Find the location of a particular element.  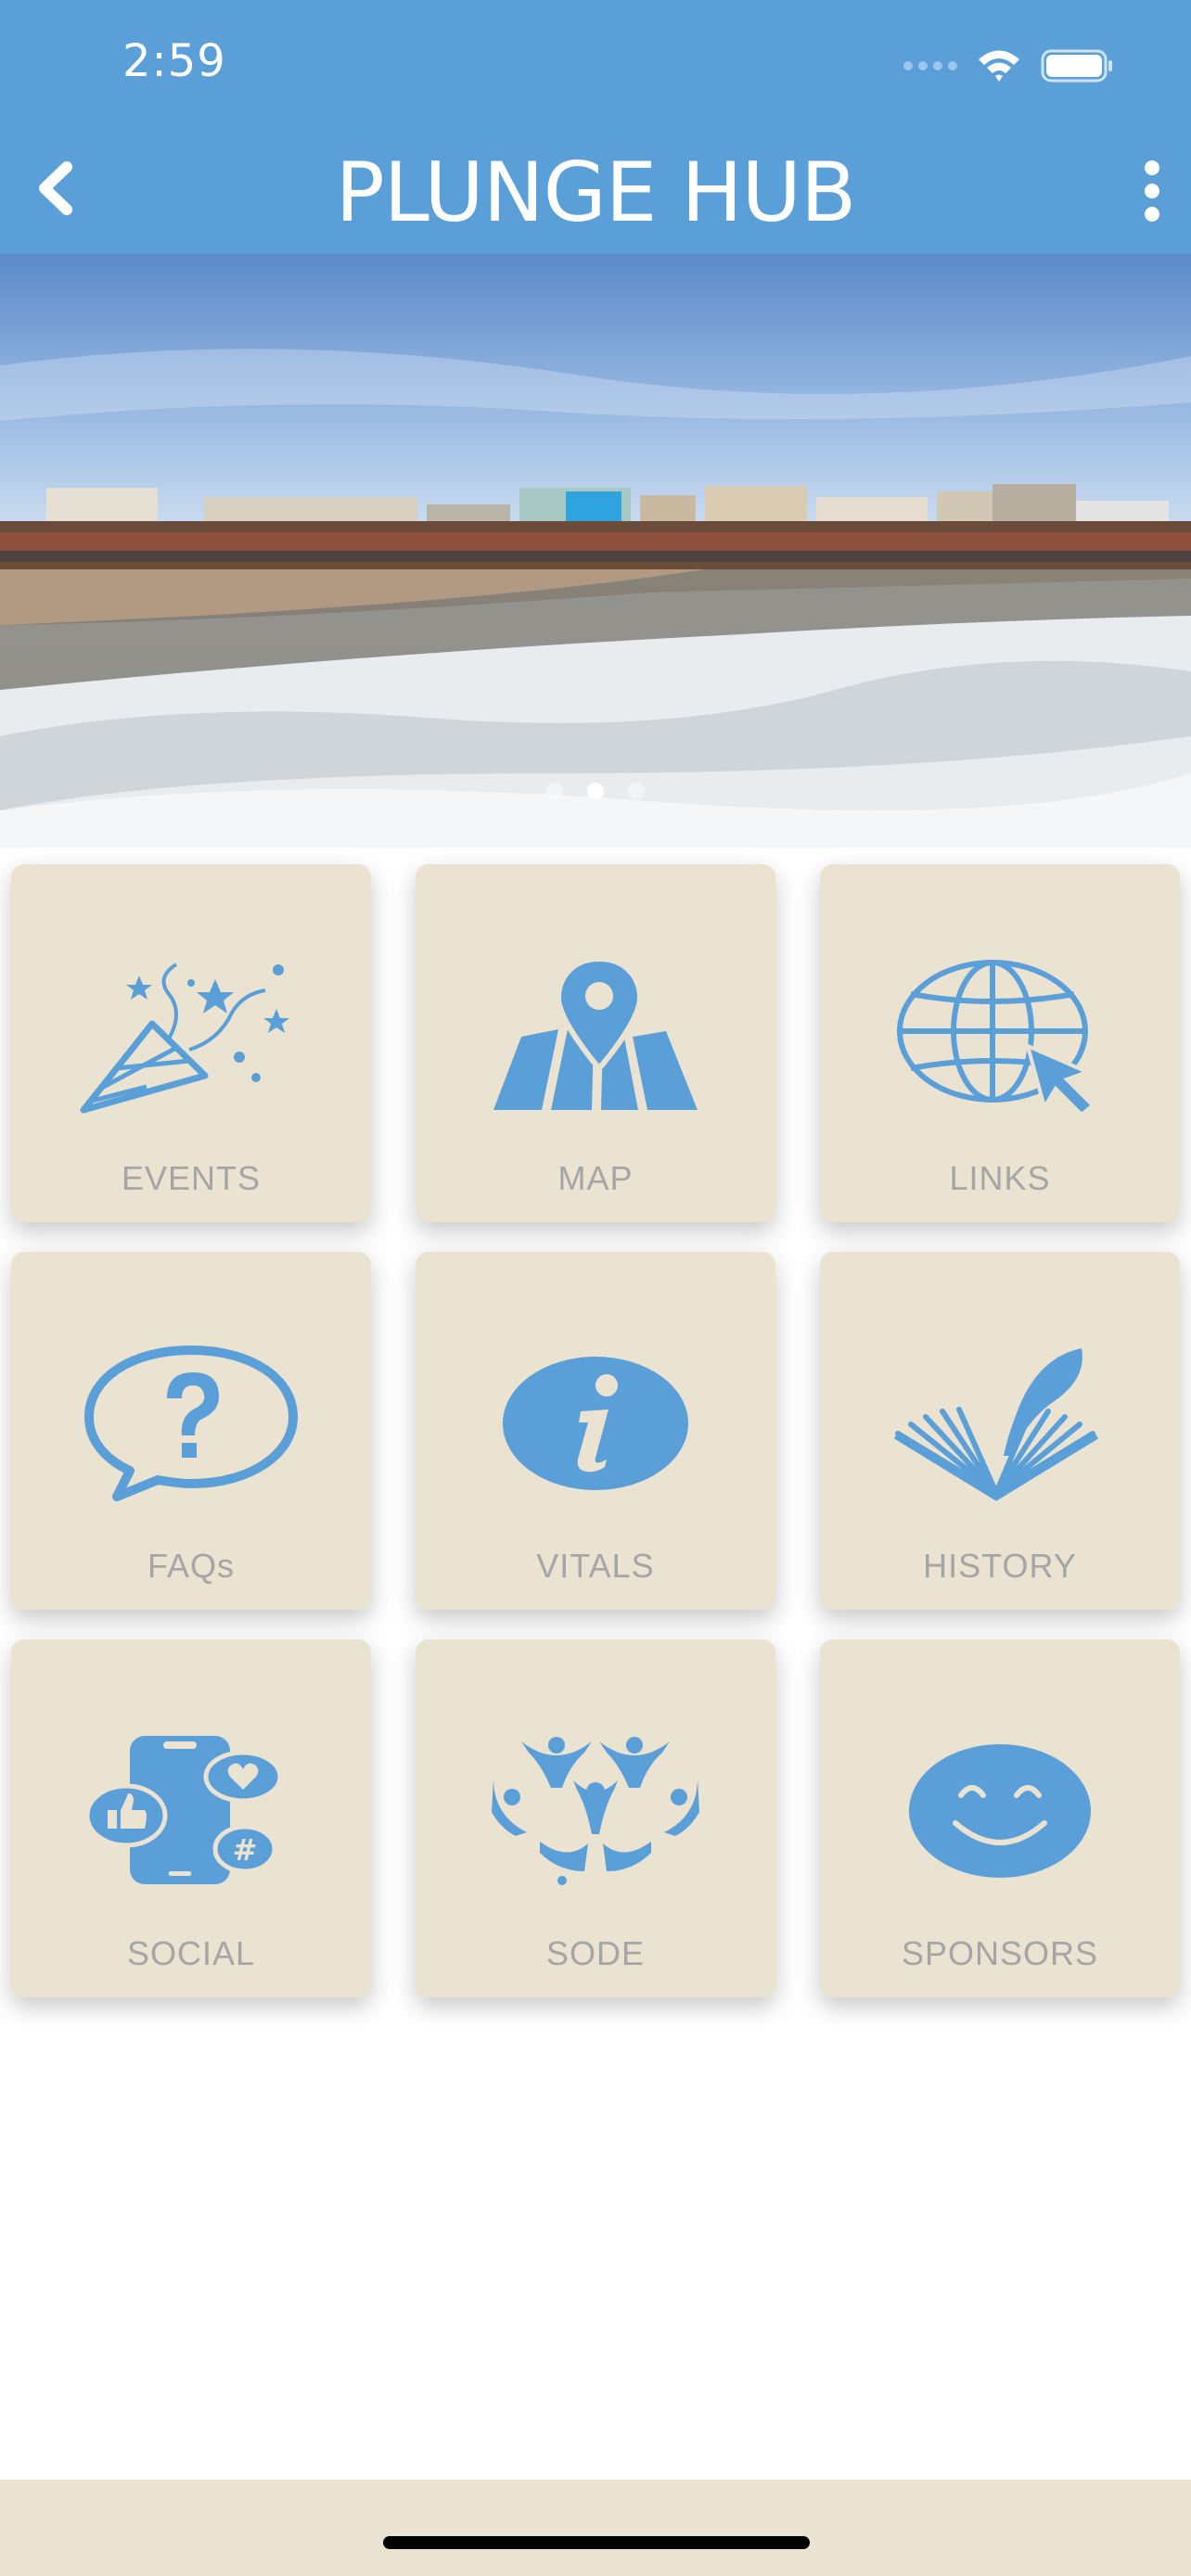

more-options-button is located at coordinates (1152, 191).